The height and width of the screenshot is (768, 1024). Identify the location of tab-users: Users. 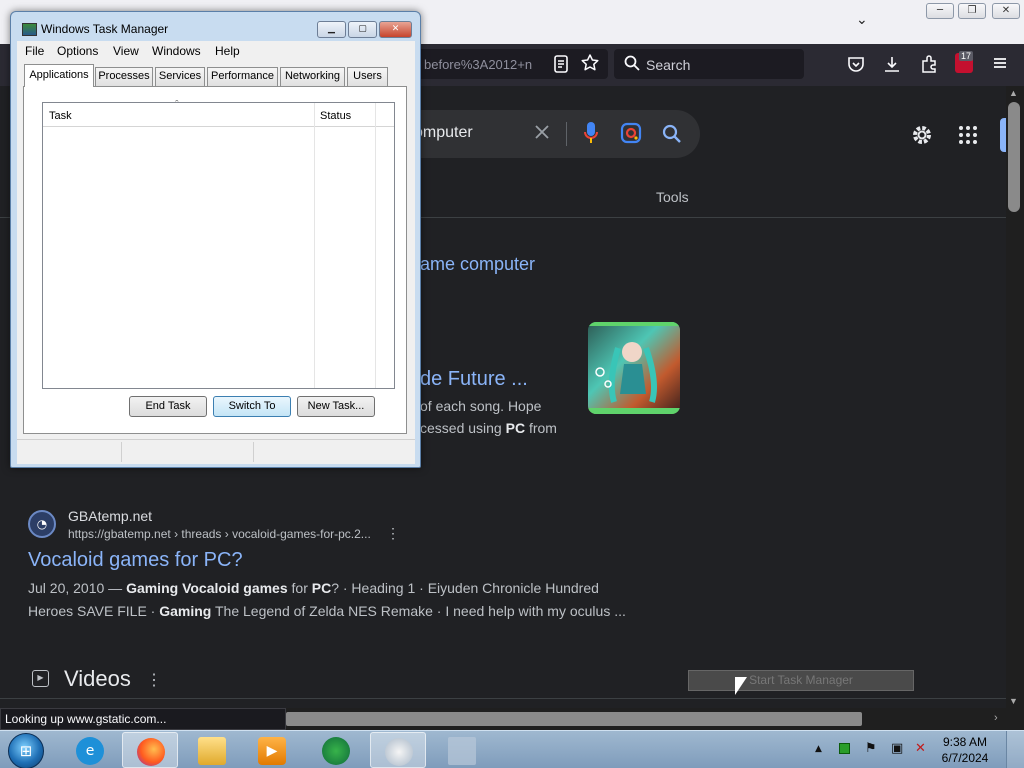
(367, 76).